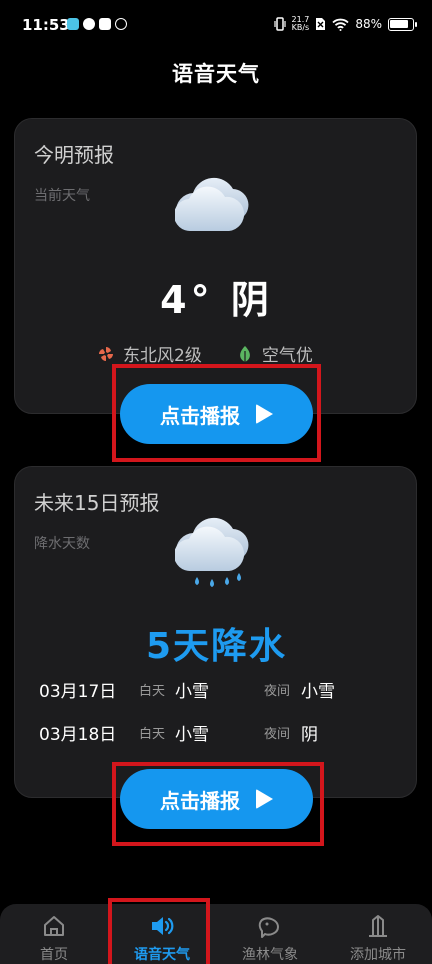 Image resolution: width=432 pixels, height=964 pixels. I want to click on card-subtitle: 降水天数, so click(62, 544).